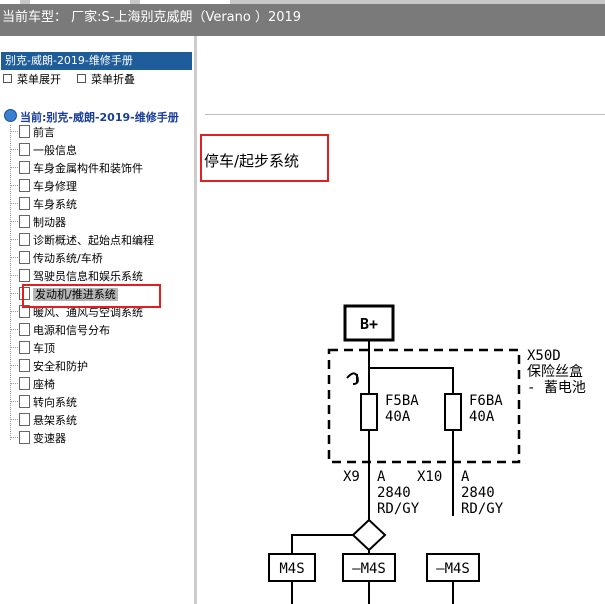 This screenshot has height=604, width=605. I want to click on tree-item-label: 悬架系统, so click(55, 420).